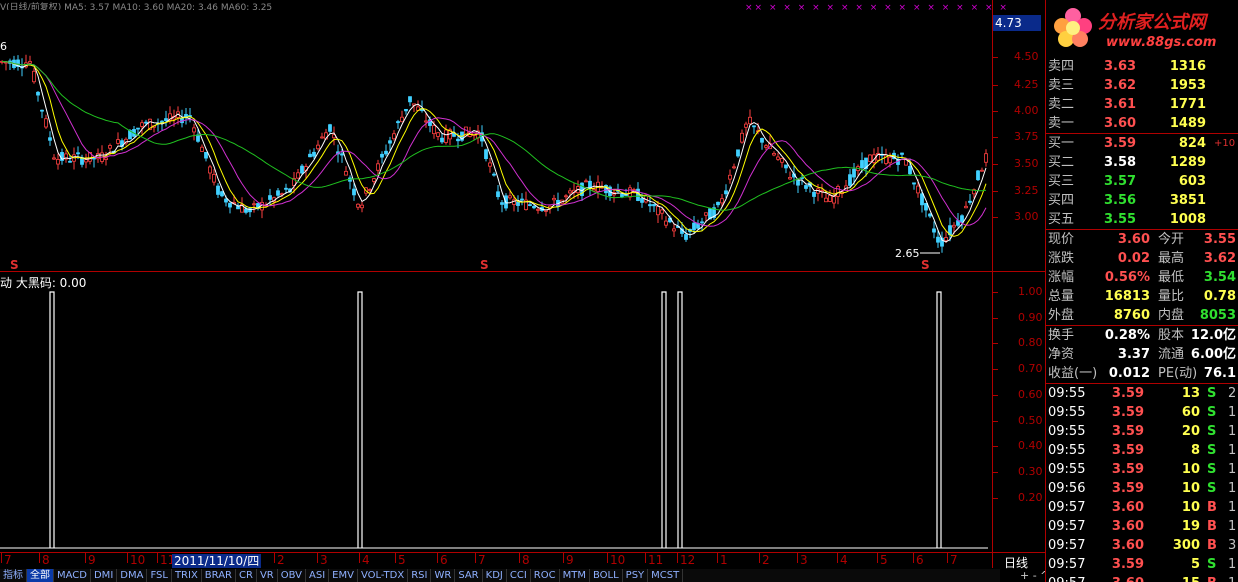 This screenshot has height=582, width=1238. I want to click on tab-mcst: MCST, so click(666, 575).